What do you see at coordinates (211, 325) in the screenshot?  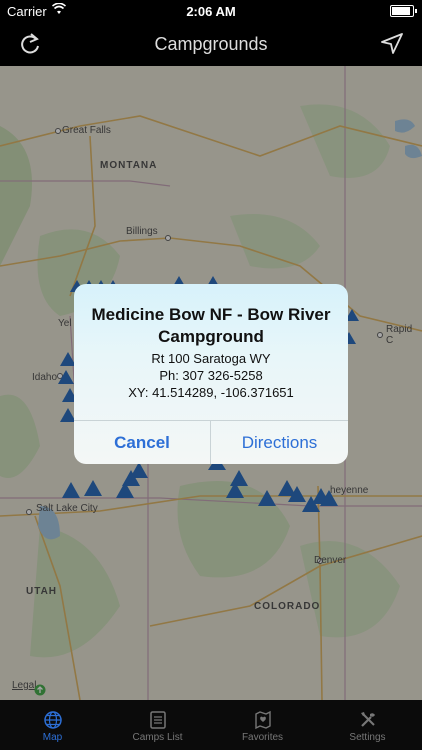 I see `alert-title: Medicine Bow NF - Bow River Campground` at bounding box center [211, 325].